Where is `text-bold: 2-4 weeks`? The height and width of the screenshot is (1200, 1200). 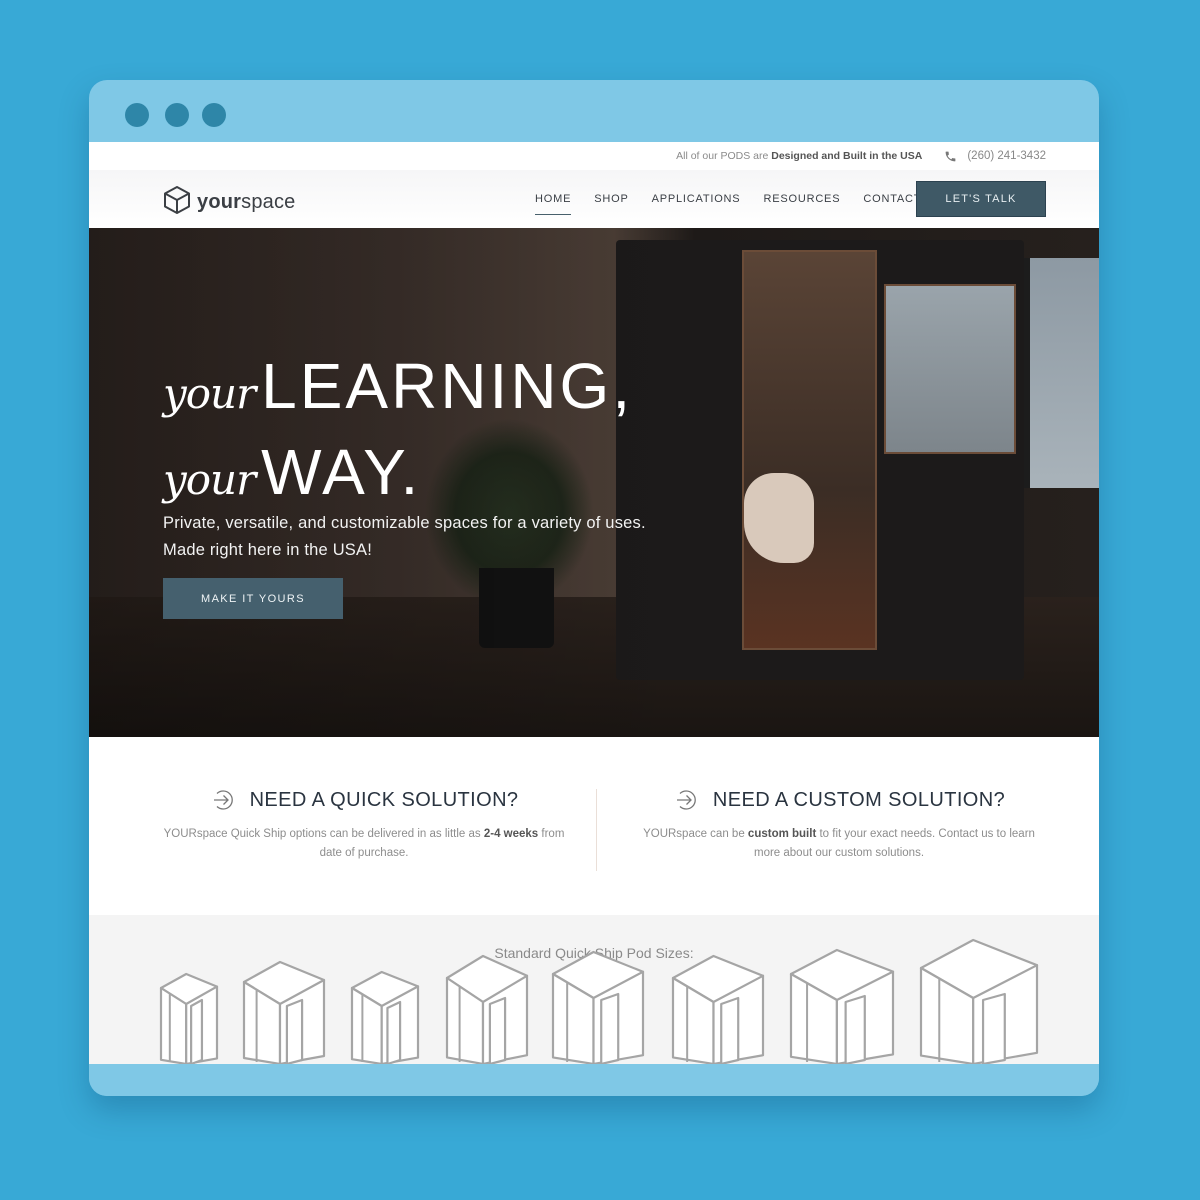 text-bold: 2-4 weeks is located at coordinates (511, 834).